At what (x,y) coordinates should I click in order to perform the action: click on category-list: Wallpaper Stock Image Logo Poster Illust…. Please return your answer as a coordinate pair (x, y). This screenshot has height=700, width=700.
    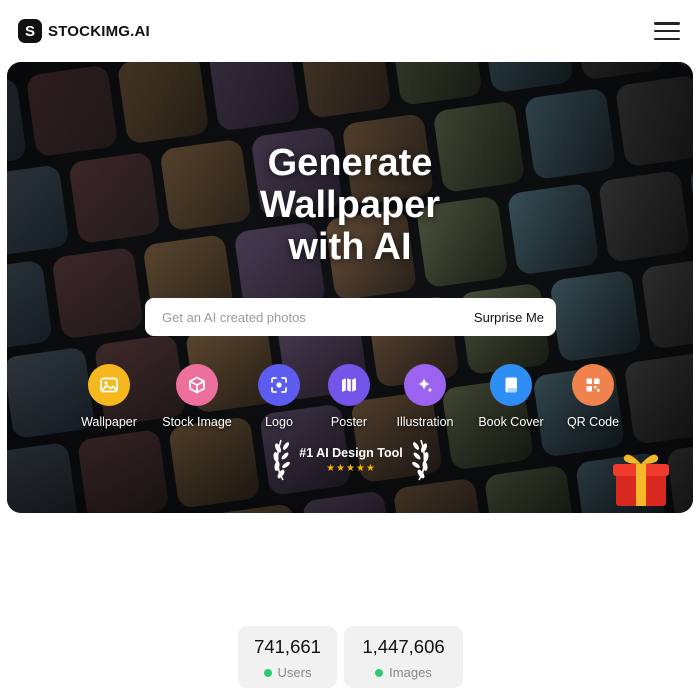
    Looking at the image, I should click on (350, 399).